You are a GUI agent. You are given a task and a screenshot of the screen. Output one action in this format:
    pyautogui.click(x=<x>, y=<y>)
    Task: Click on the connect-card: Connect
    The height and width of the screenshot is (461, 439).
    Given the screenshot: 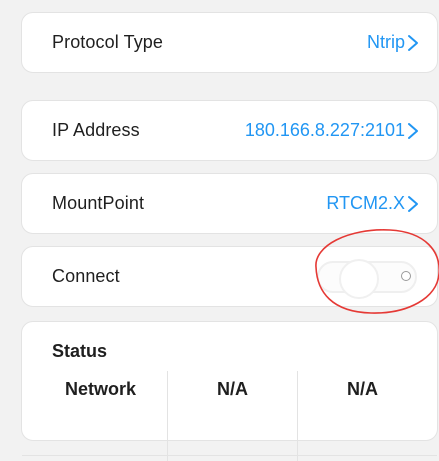 What is the action you would take?
    pyautogui.click(x=229, y=276)
    